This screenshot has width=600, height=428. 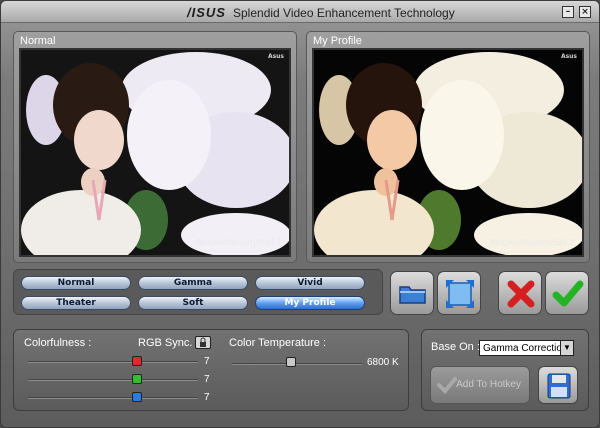 What do you see at coordinates (207, 379) in the screenshot?
I see `green-value: 7` at bounding box center [207, 379].